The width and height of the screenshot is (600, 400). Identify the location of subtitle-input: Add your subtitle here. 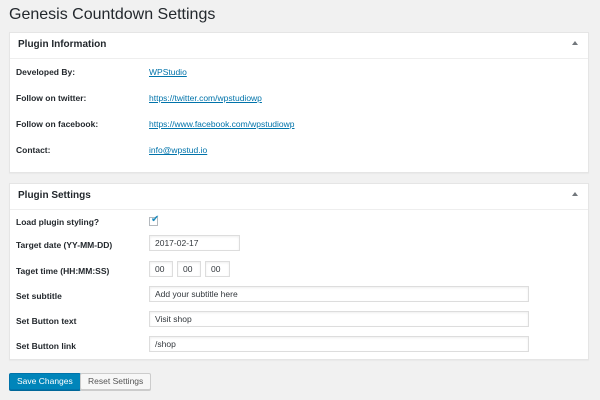
(339, 294).